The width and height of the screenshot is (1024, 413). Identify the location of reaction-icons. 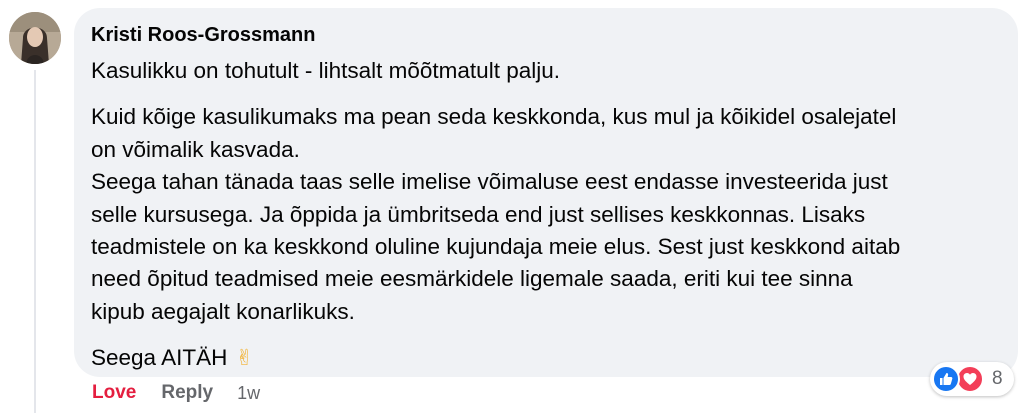
(961, 379).